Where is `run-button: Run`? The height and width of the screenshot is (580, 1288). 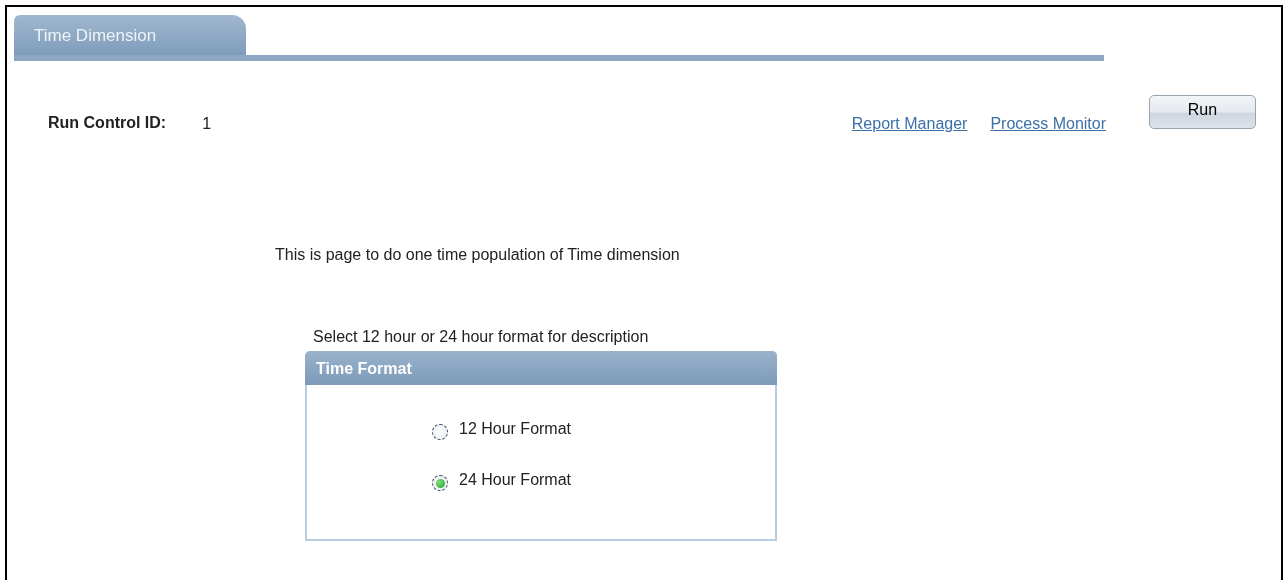
run-button: Run is located at coordinates (1202, 112).